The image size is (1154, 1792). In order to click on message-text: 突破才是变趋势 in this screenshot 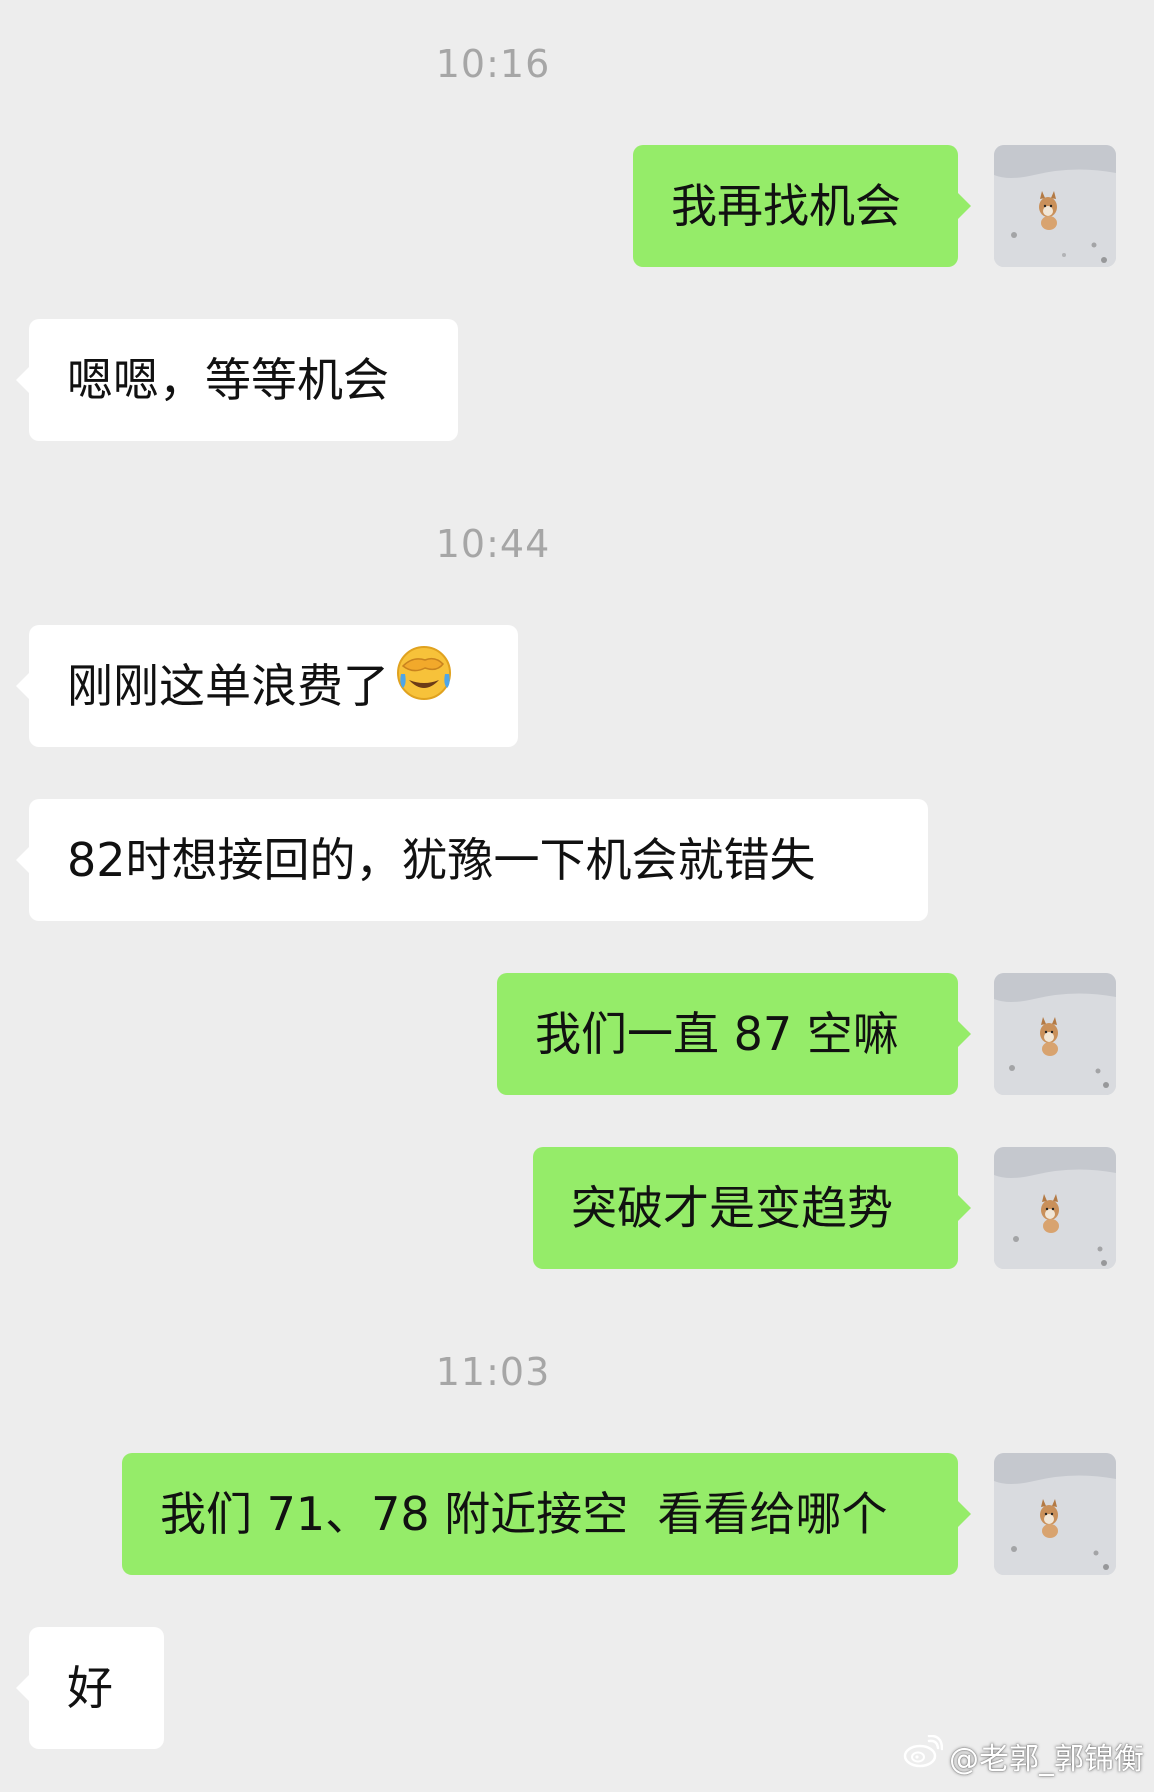, I will do `click(732, 1208)`.